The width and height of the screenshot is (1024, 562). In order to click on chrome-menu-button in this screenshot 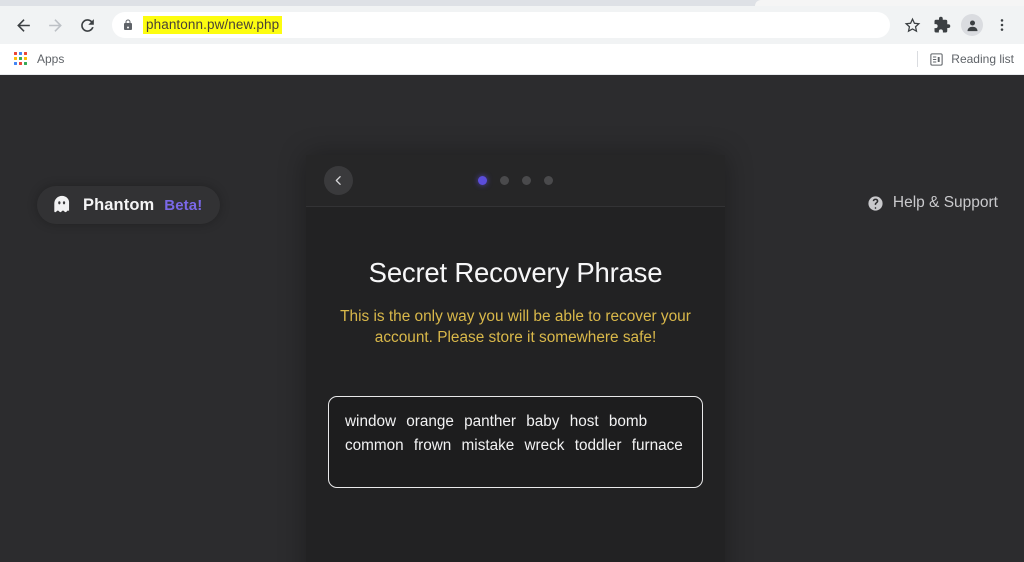, I will do `click(1002, 25)`.